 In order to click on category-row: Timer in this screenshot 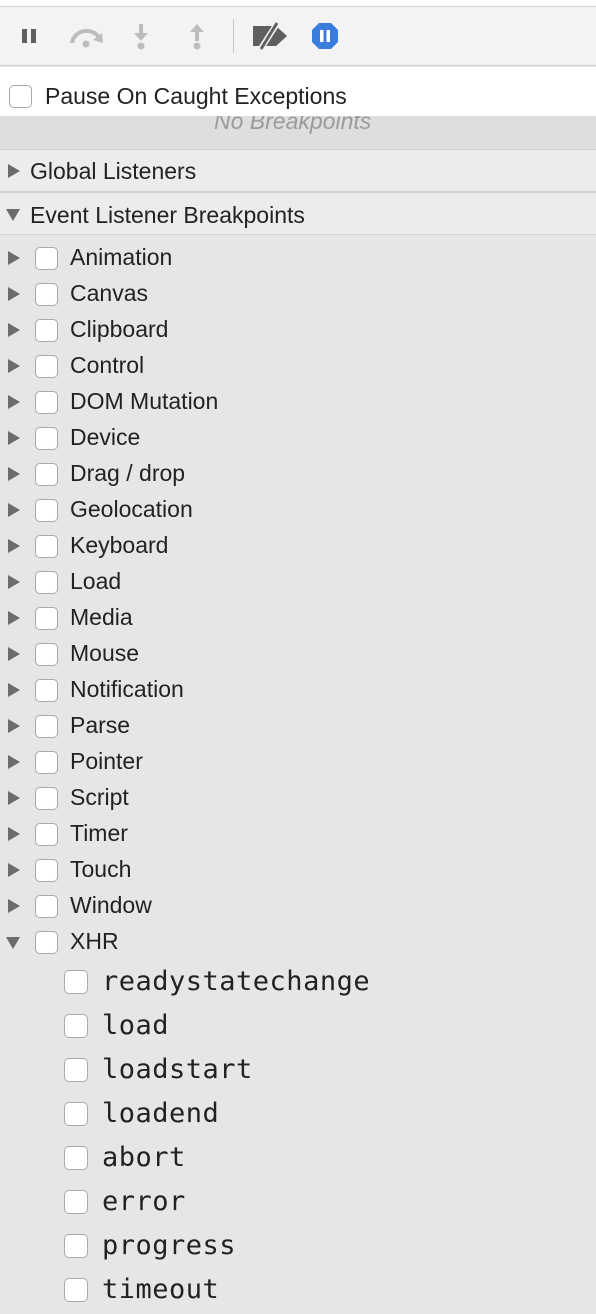, I will do `click(298, 834)`.